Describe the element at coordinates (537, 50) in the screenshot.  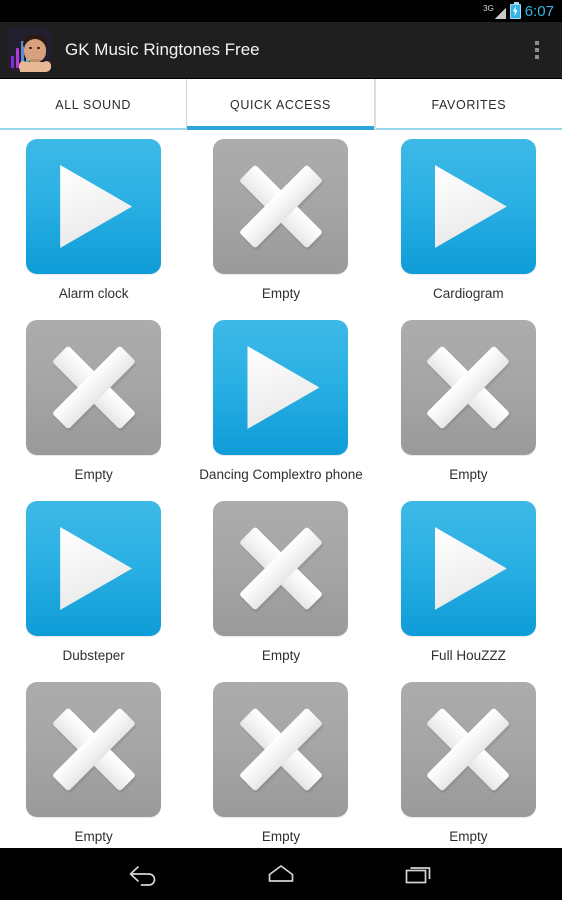
I see `overflow-menu-icon` at that location.